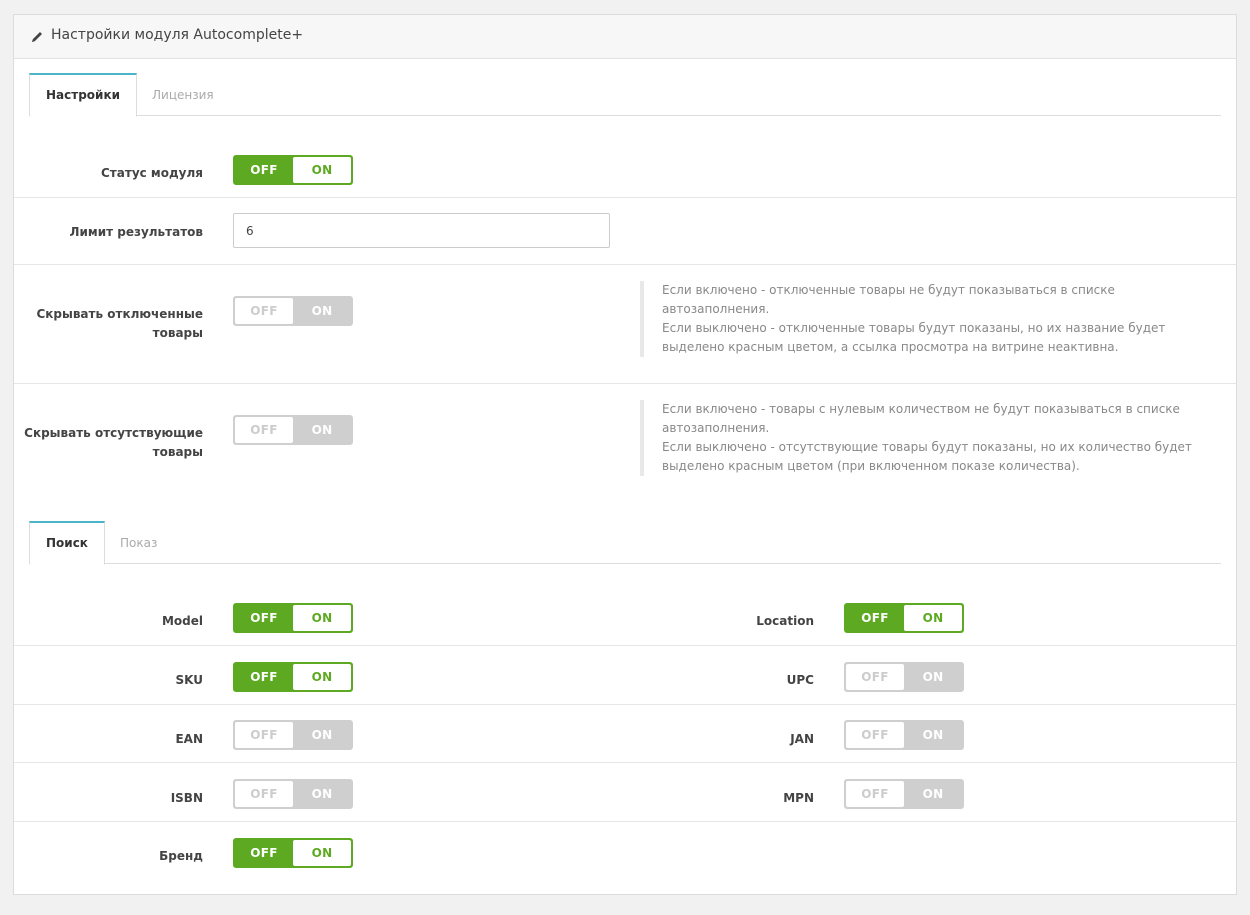 The height and width of the screenshot is (915, 1250). I want to click on hide-disabled-toggle: OFF ON, so click(293, 311).